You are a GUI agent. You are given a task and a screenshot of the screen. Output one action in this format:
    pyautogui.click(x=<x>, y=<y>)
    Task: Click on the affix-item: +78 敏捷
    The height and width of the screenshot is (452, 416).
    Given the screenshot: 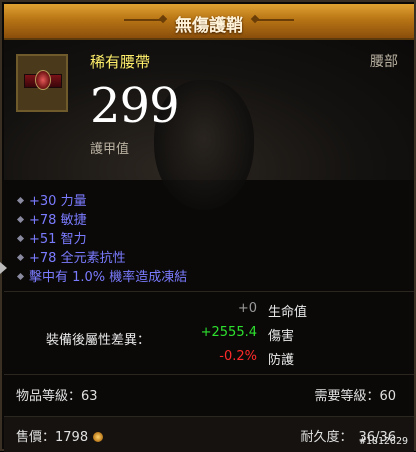 What is the action you would take?
    pyautogui.click(x=51, y=218)
    